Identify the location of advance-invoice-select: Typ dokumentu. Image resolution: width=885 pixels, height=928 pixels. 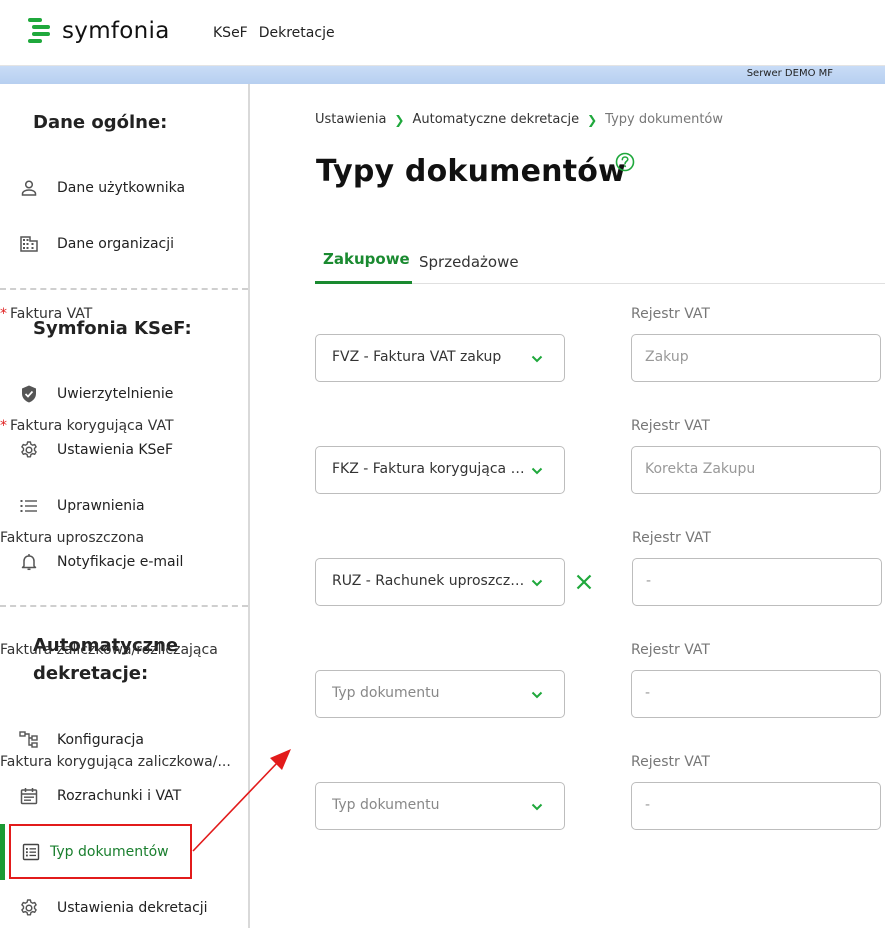
(440, 694).